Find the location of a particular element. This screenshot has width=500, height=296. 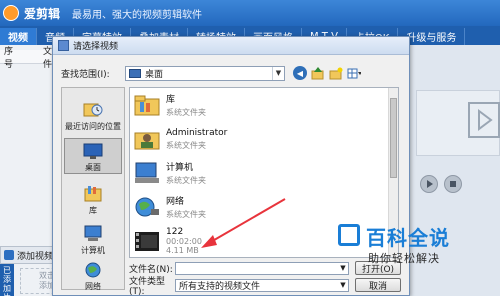

annotation-arrow is located at coordinates (243, 223).